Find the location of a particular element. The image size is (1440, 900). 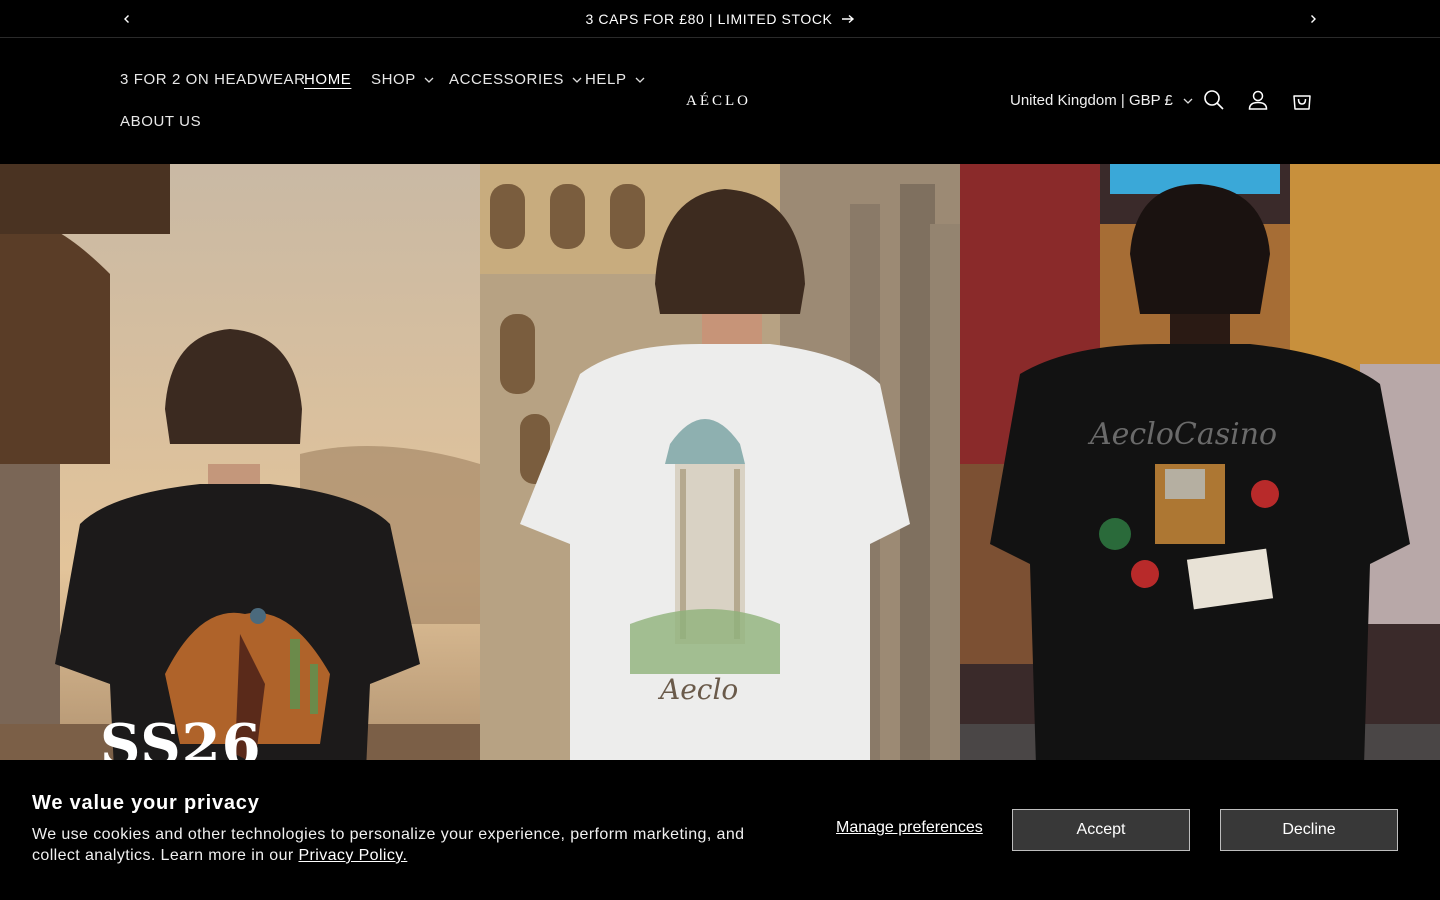

announcement-link: 3 CAPS FOR £80 | LIMITED STOCK is located at coordinates (720, 19).